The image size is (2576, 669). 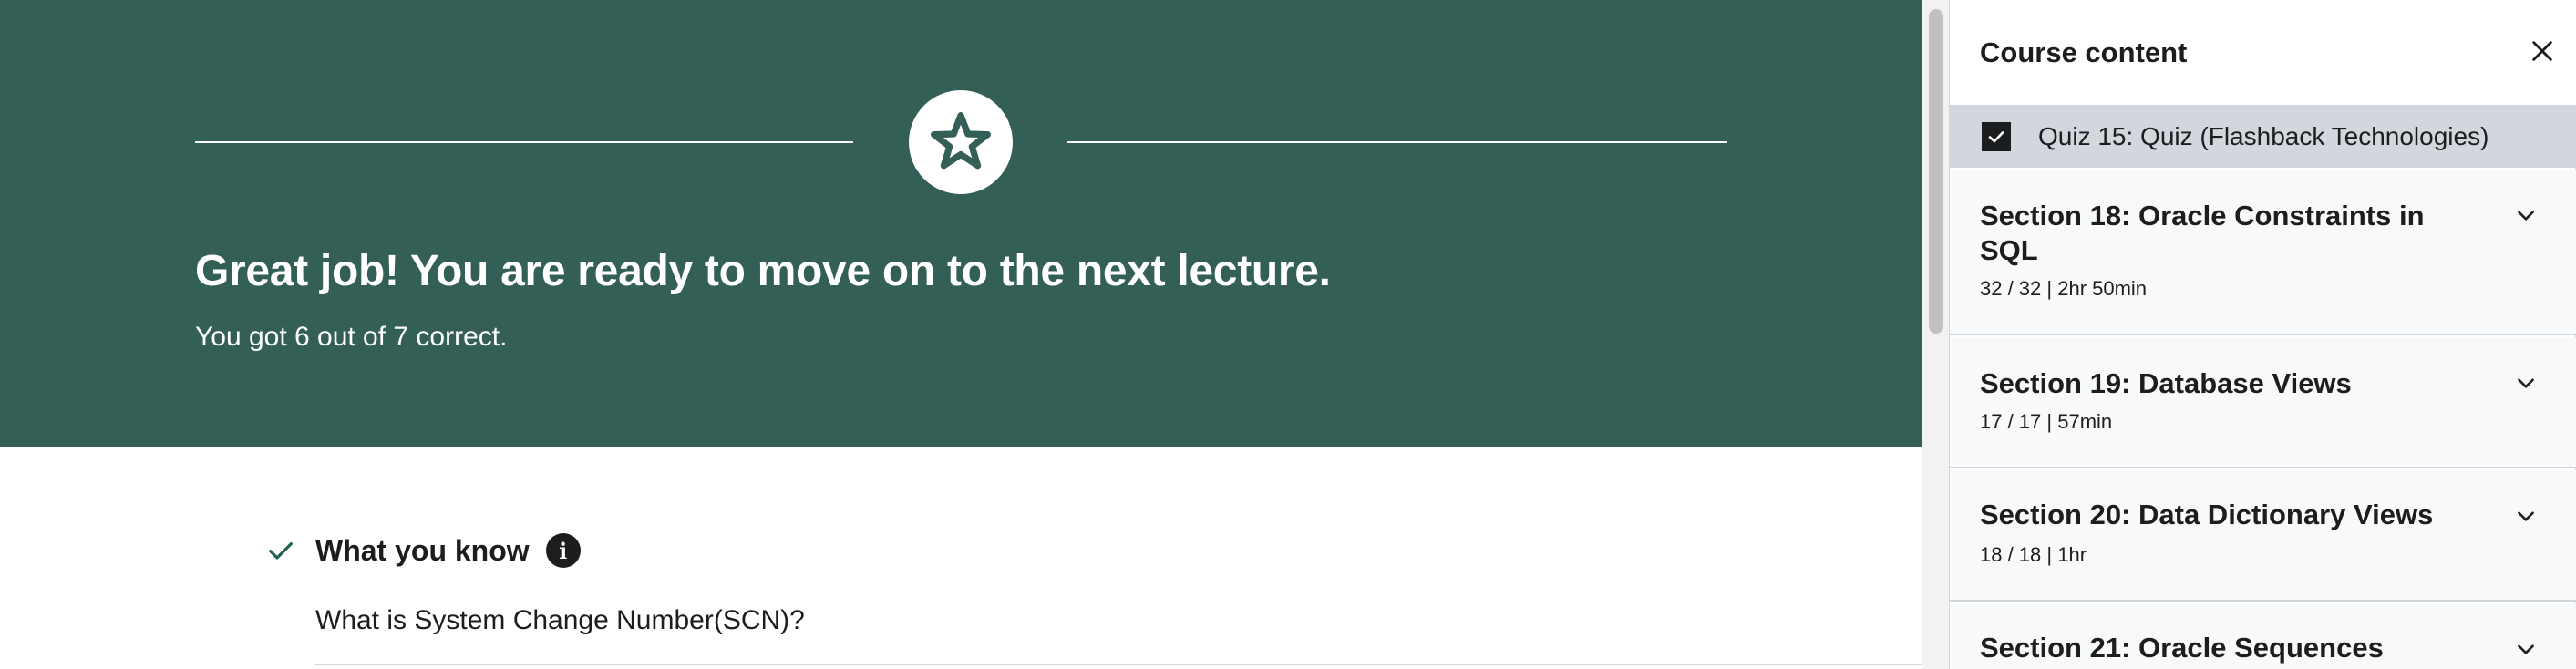 I want to click on what-you-know-label: What you know, so click(x=422, y=550).